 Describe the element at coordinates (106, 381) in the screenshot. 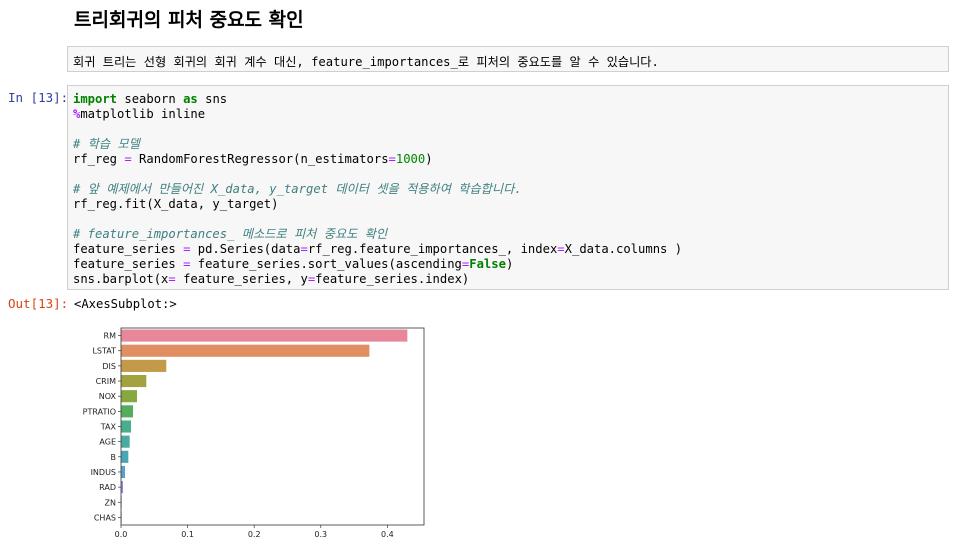

I see `y-tick-label: CRIM` at that location.